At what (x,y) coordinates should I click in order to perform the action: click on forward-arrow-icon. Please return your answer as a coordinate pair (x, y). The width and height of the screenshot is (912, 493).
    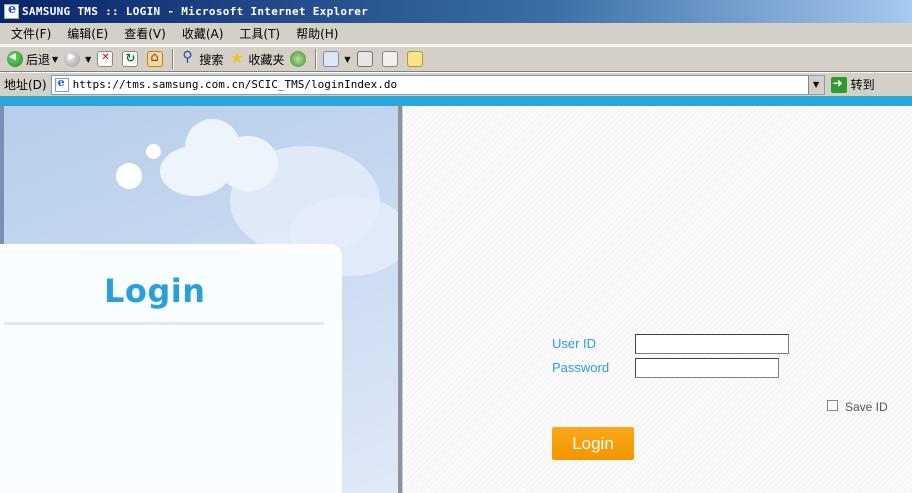
    Looking at the image, I should click on (72, 59).